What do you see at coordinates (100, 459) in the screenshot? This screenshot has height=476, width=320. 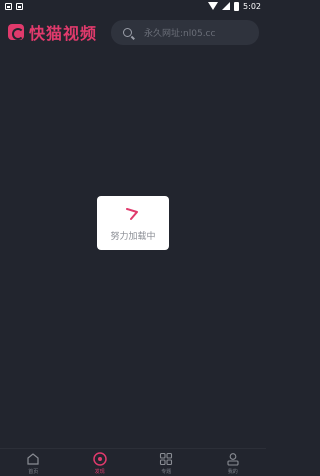 I see `disc-icon` at bounding box center [100, 459].